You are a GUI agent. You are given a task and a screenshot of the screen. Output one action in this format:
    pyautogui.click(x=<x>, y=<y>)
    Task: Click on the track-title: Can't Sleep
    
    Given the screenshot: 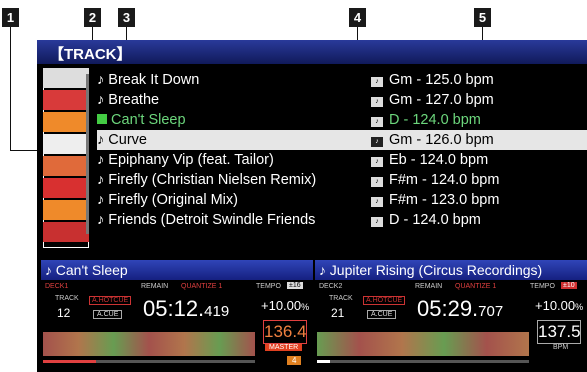 What is the action you would take?
    pyautogui.click(x=148, y=120)
    